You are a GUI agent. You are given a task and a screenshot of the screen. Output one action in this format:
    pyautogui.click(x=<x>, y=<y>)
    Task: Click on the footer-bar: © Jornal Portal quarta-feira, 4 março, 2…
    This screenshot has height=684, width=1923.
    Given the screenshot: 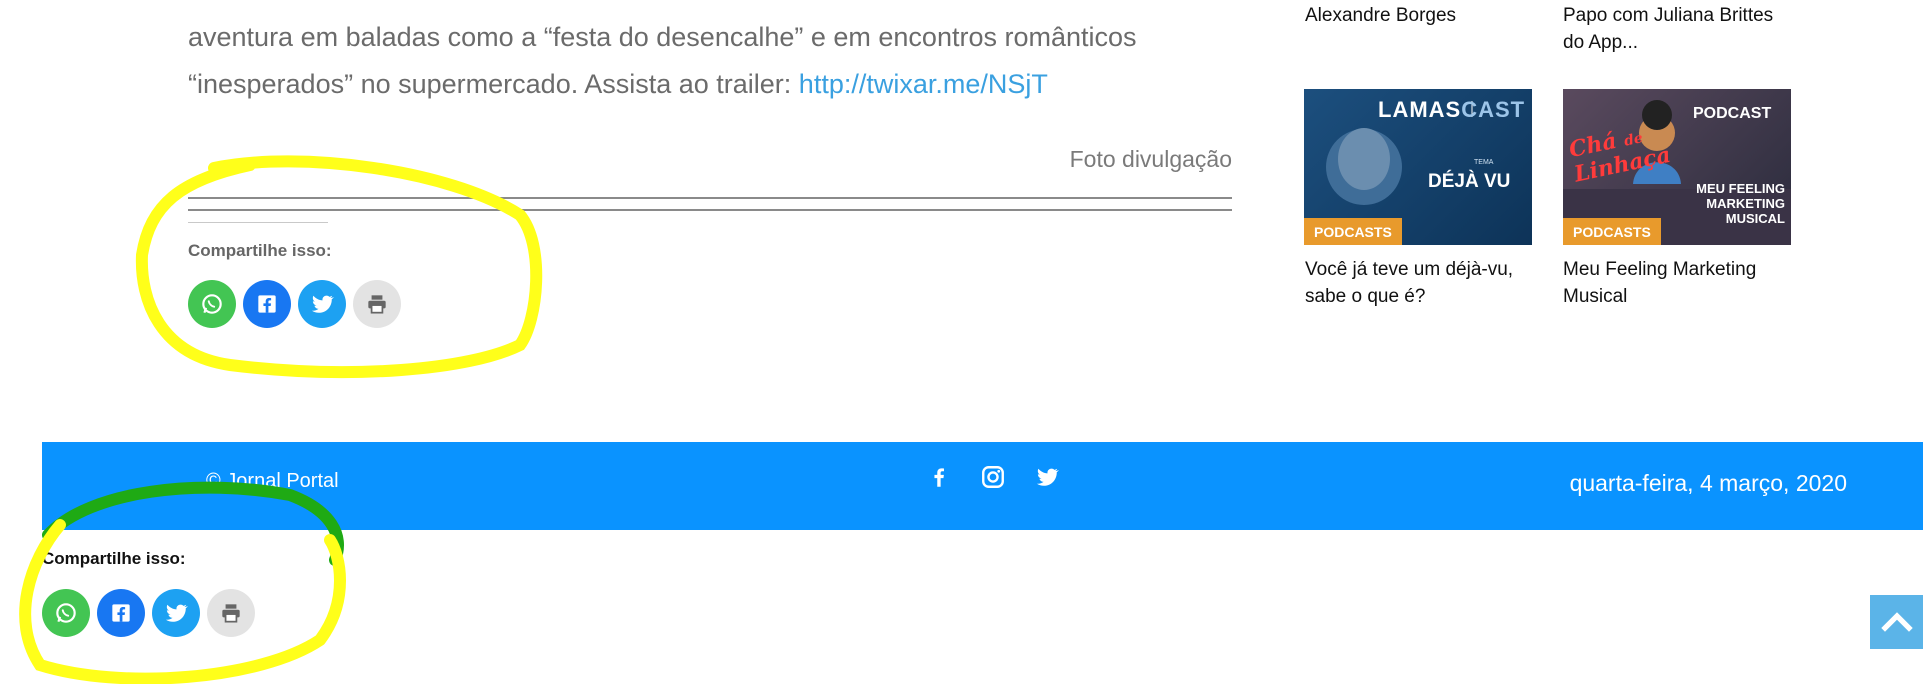 What is the action you would take?
    pyautogui.click(x=982, y=486)
    